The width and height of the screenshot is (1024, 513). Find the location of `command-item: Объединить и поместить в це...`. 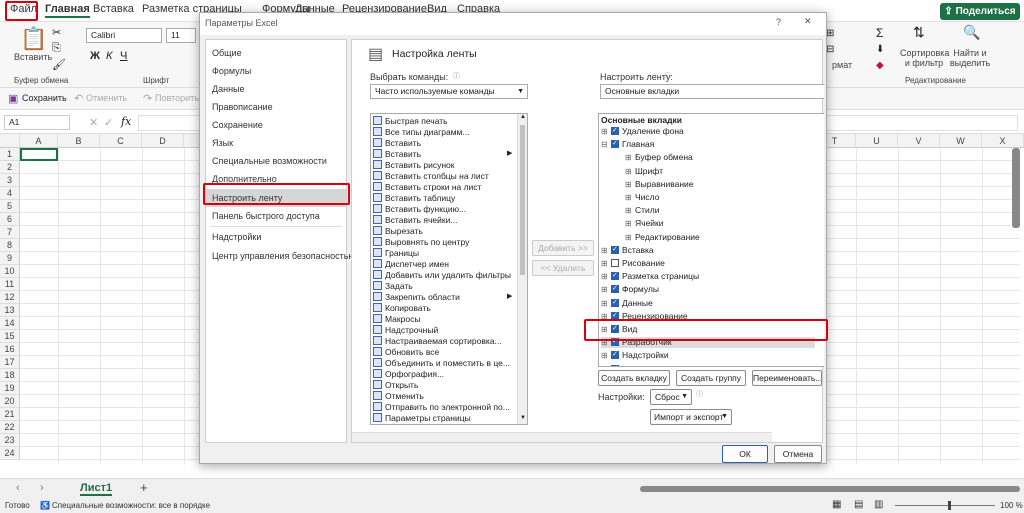

command-item: Объединить и поместить в це... is located at coordinates (441, 363).